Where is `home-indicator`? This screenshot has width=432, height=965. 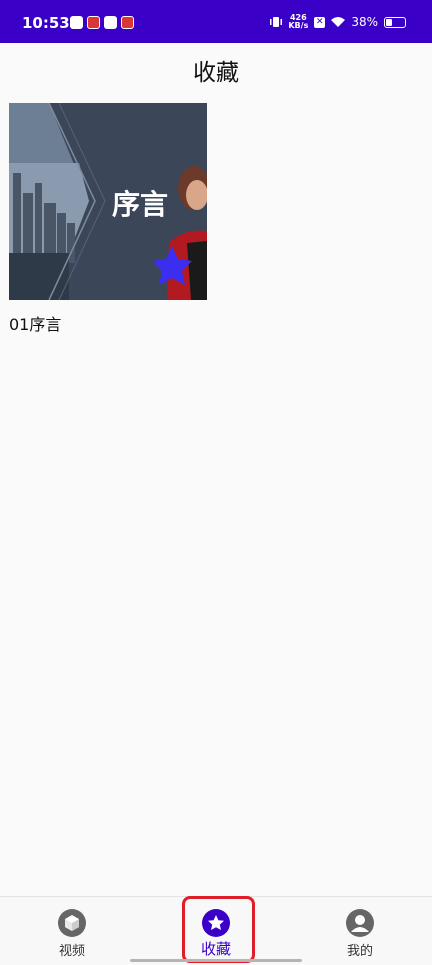
home-indicator is located at coordinates (216, 960).